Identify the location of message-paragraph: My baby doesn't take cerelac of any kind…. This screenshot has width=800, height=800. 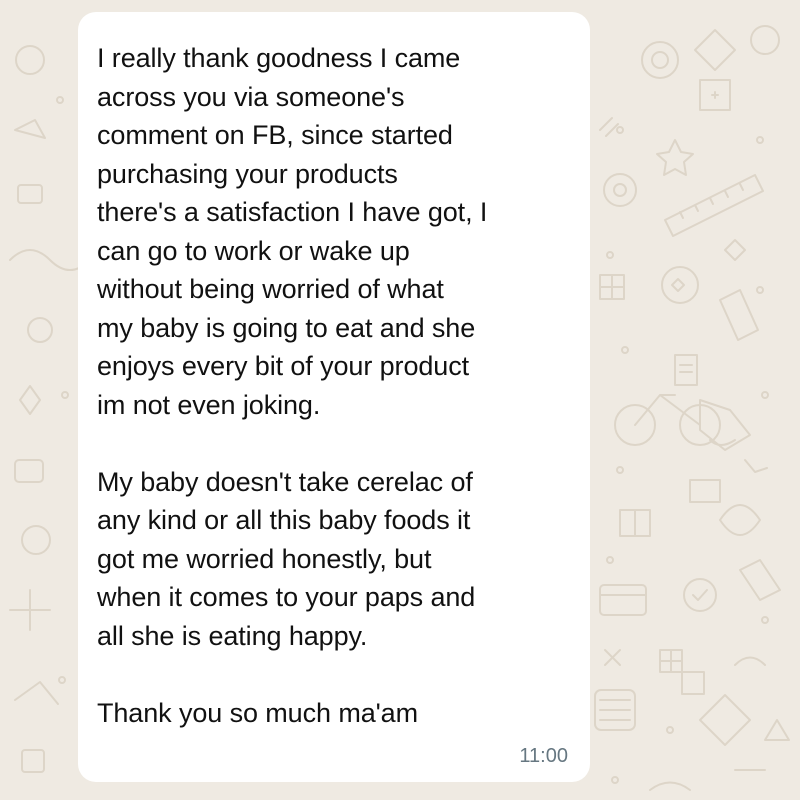
(286, 558).